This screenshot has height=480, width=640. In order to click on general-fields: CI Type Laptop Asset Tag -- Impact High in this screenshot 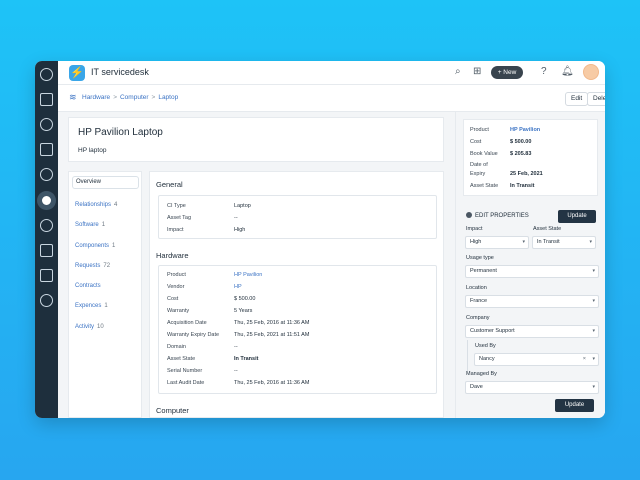, I will do `click(297, 217)`.